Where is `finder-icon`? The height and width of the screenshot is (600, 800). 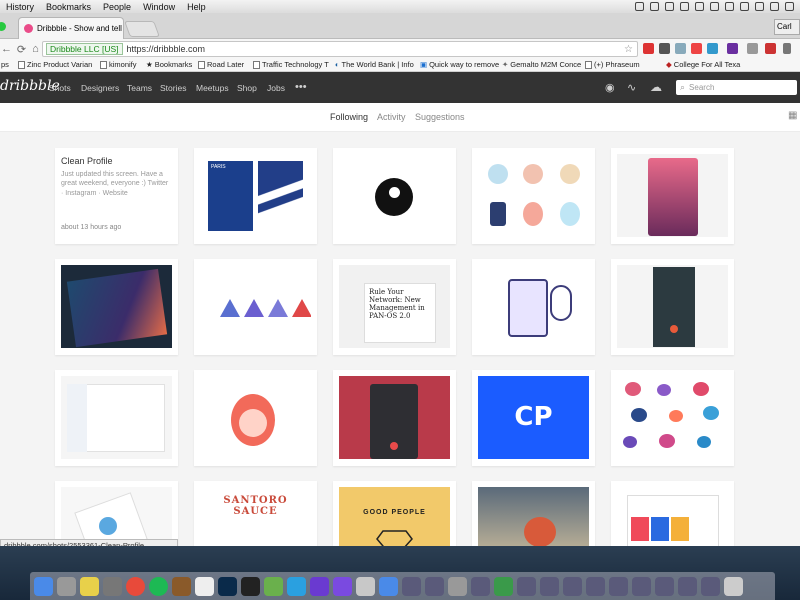 finder-icon is located at coordinates (43, 586).